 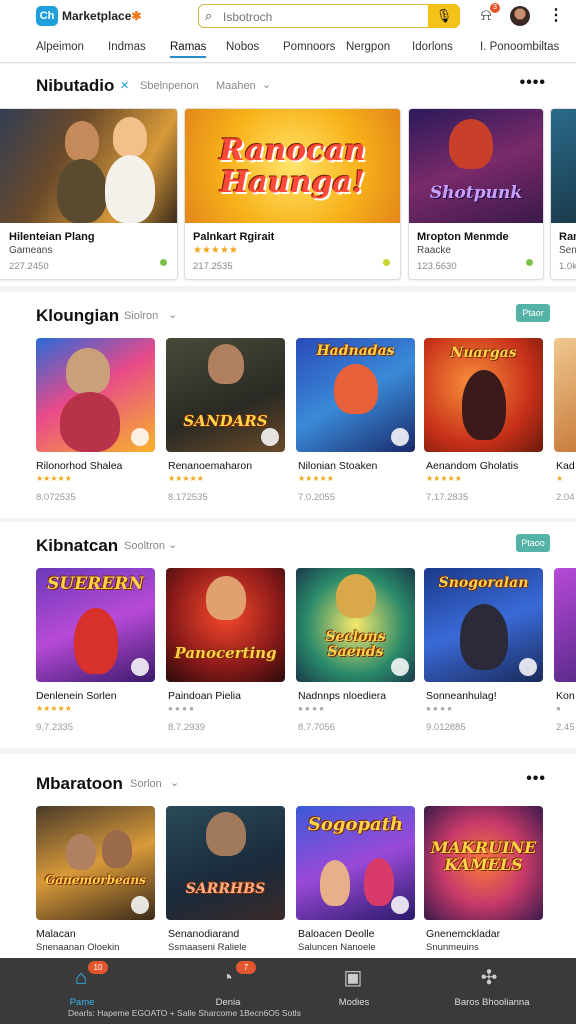 I want to click on featured-card: Hilenteian Plang Gameans 227.2450, so click(x=89, y=194).